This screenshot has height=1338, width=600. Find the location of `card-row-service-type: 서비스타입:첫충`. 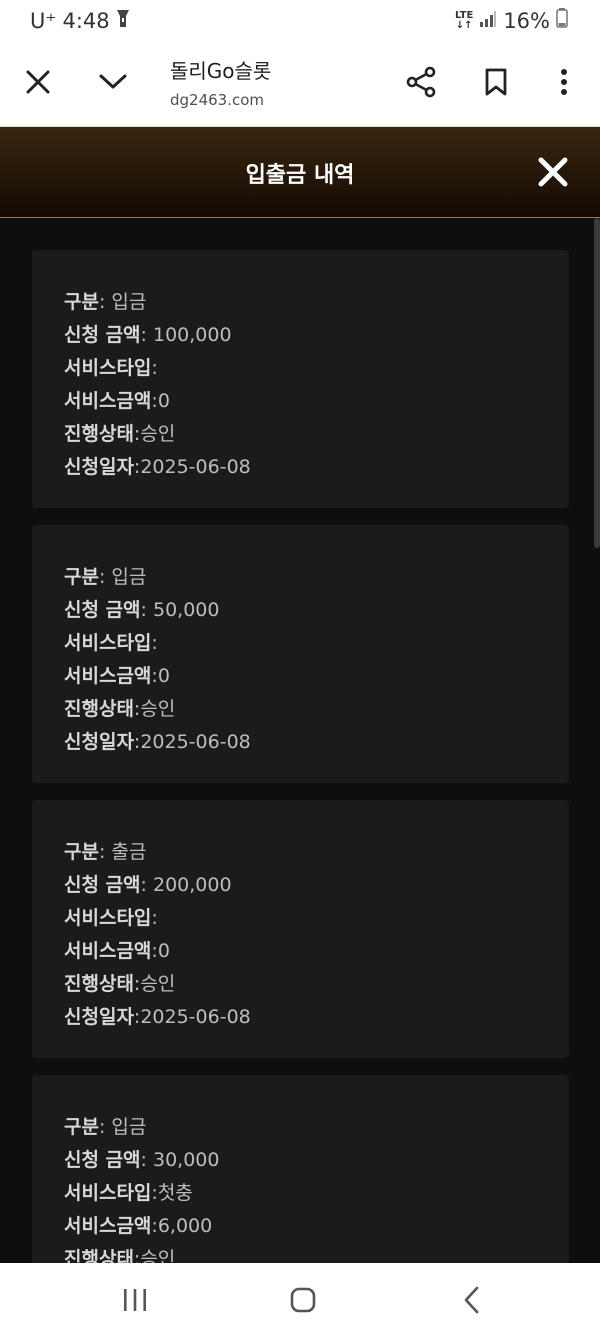

card-row-service-type: 서비스타입:첫충 is located at coordinates (128, 1193).